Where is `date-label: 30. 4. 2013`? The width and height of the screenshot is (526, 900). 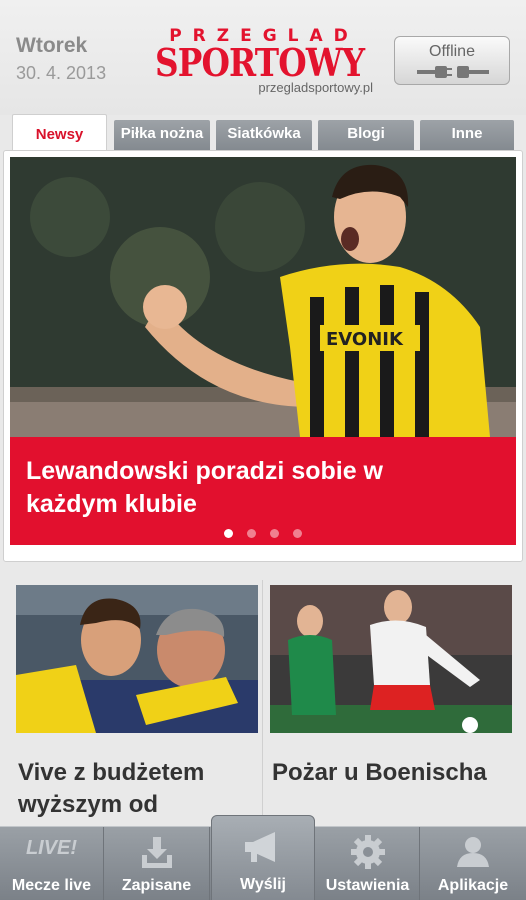 date-label: 30. 4. 2013 is located at coordinates (61, 73).